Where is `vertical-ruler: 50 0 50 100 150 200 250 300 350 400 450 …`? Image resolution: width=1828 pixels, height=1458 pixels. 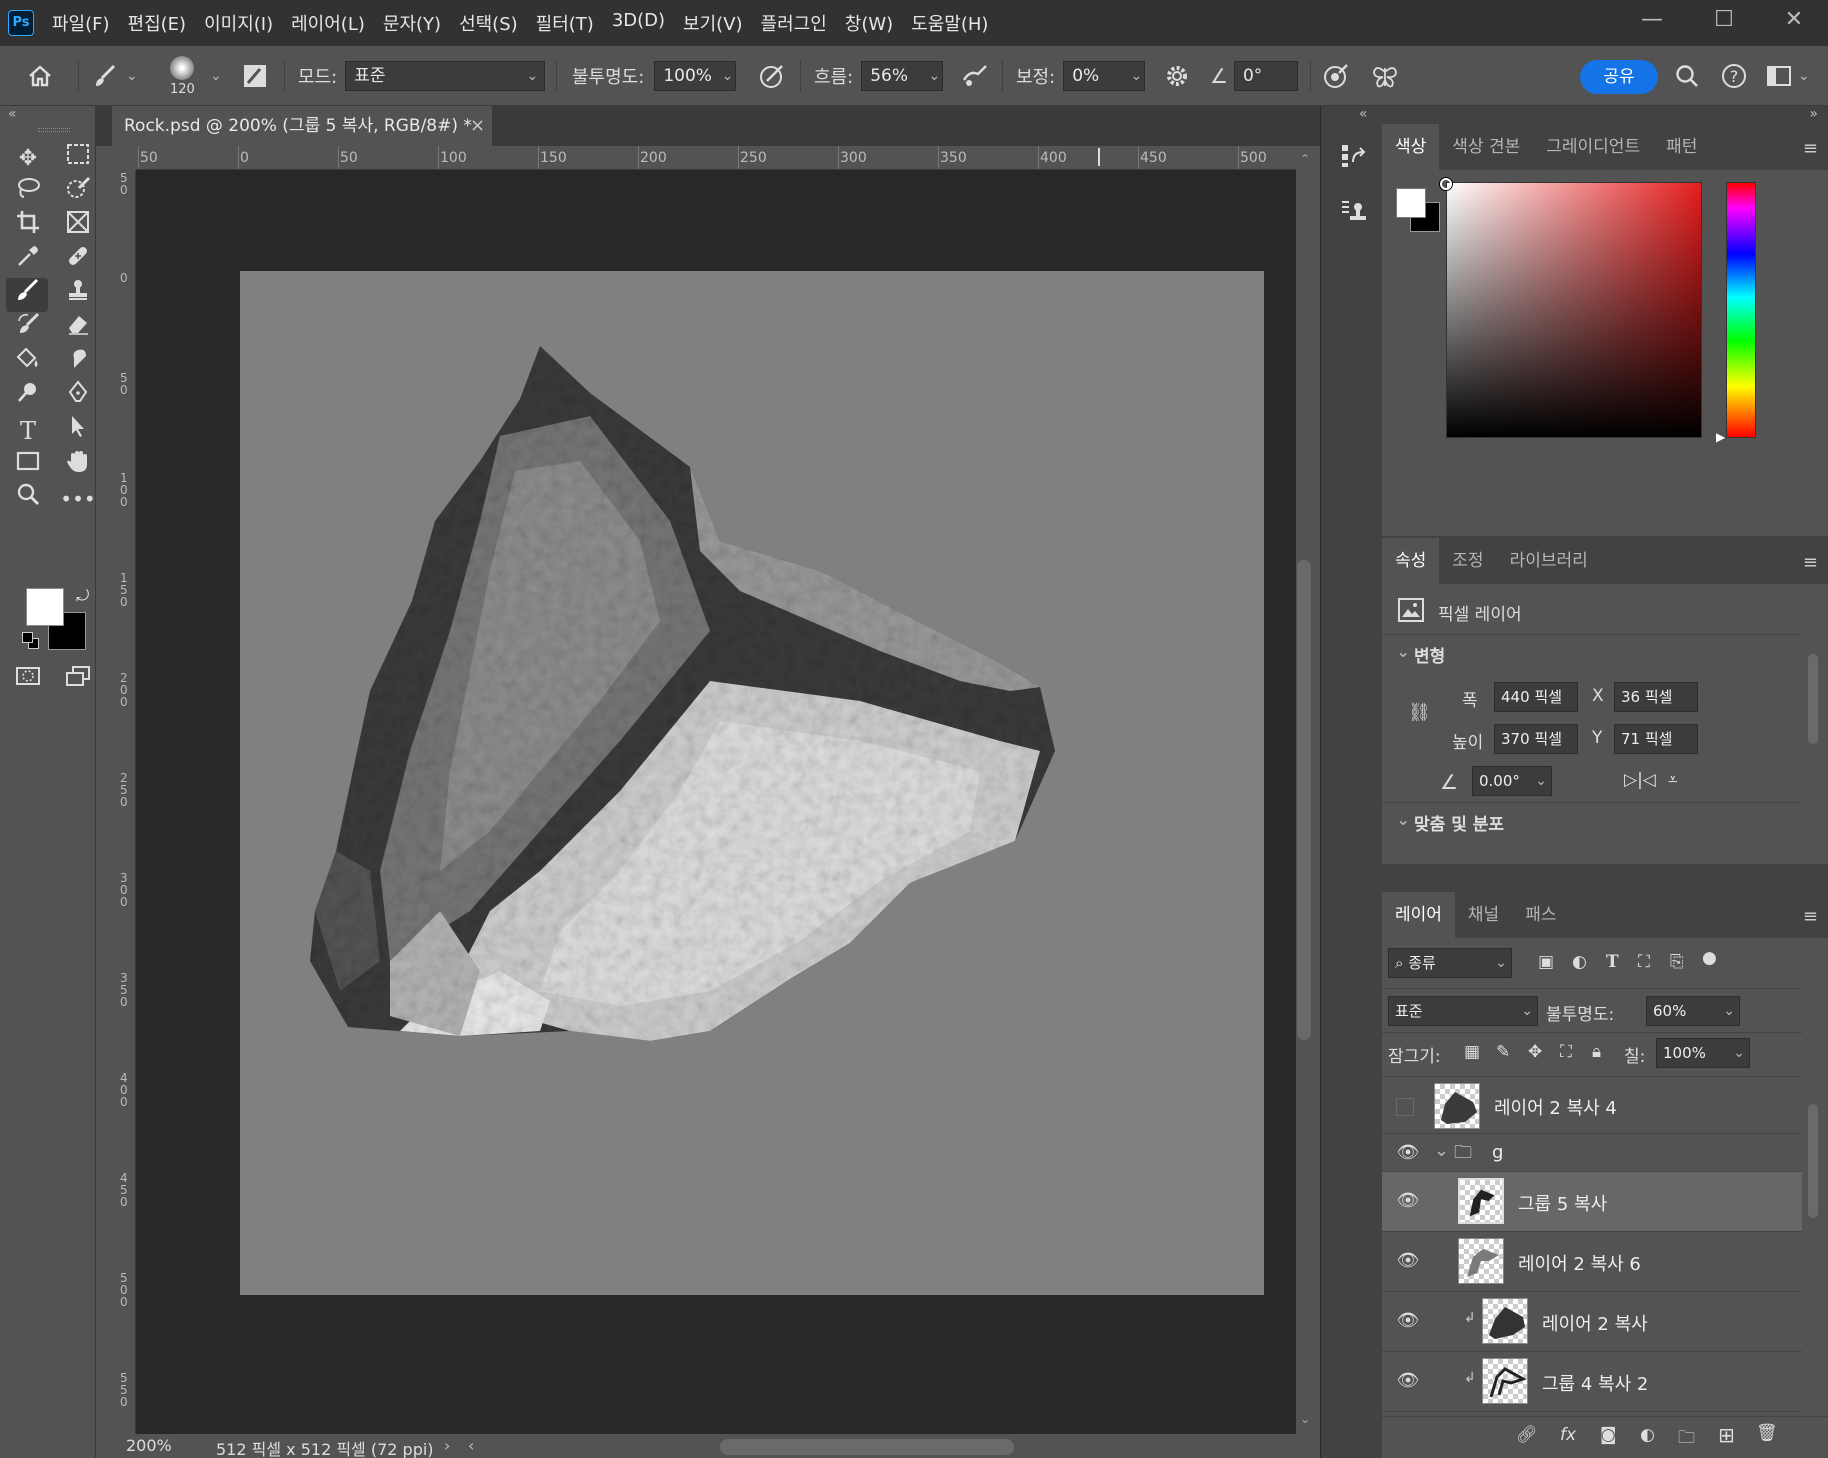 vertical-ruler: 50 0 50 100 150 200 250 300 350 400 450 … is located at coordinates (126, 802).